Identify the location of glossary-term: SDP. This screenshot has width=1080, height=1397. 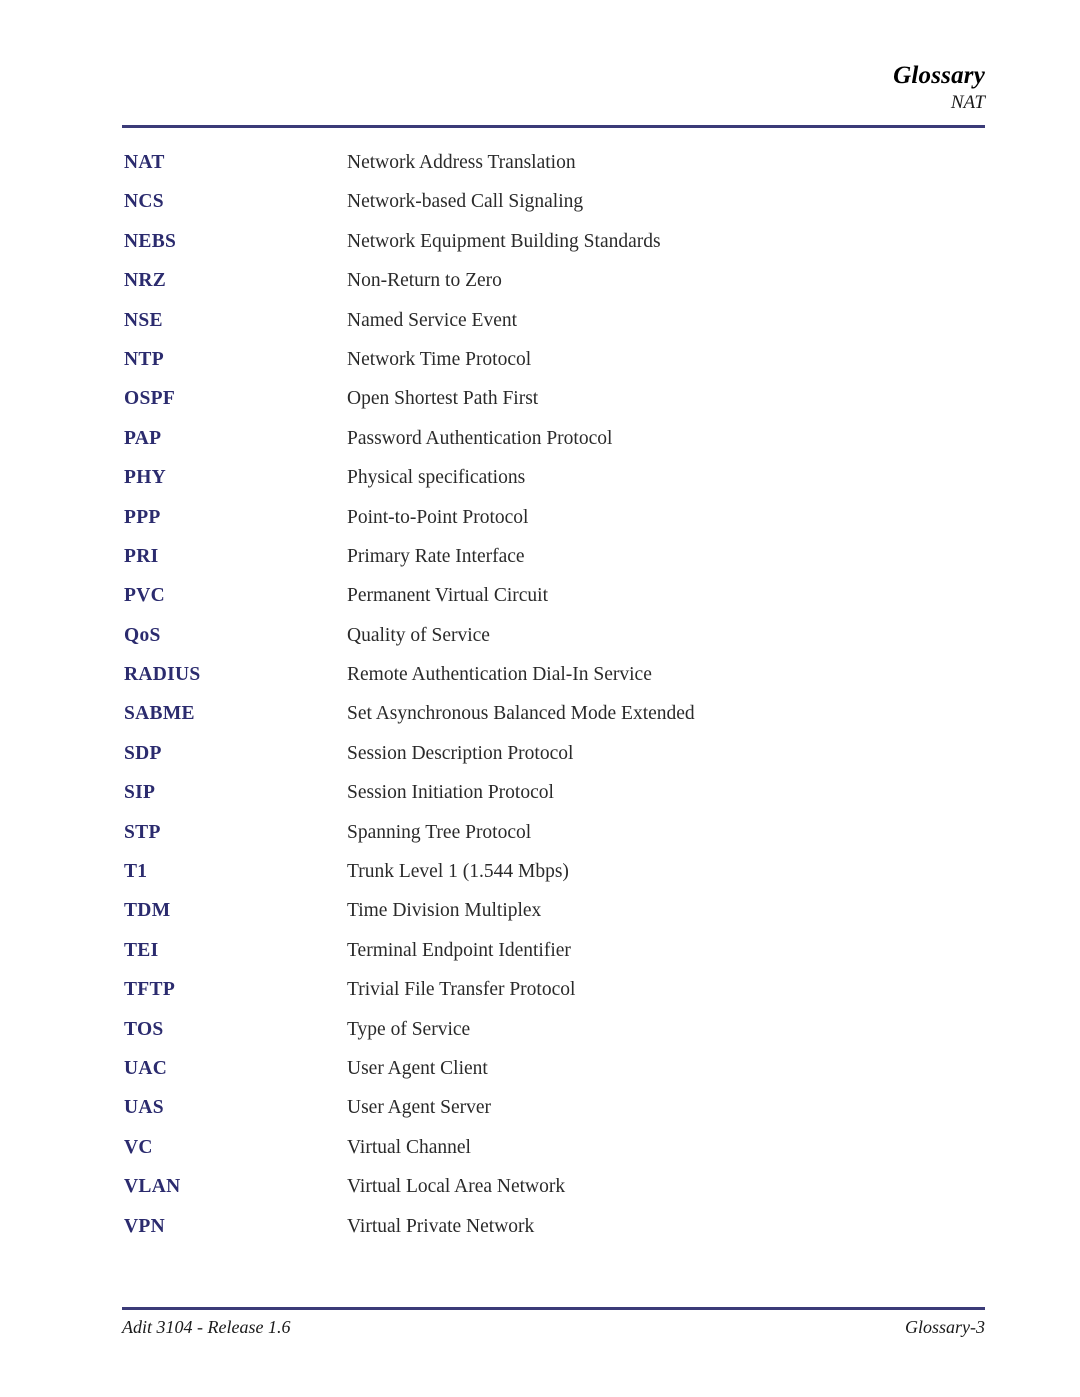
(143, 753).